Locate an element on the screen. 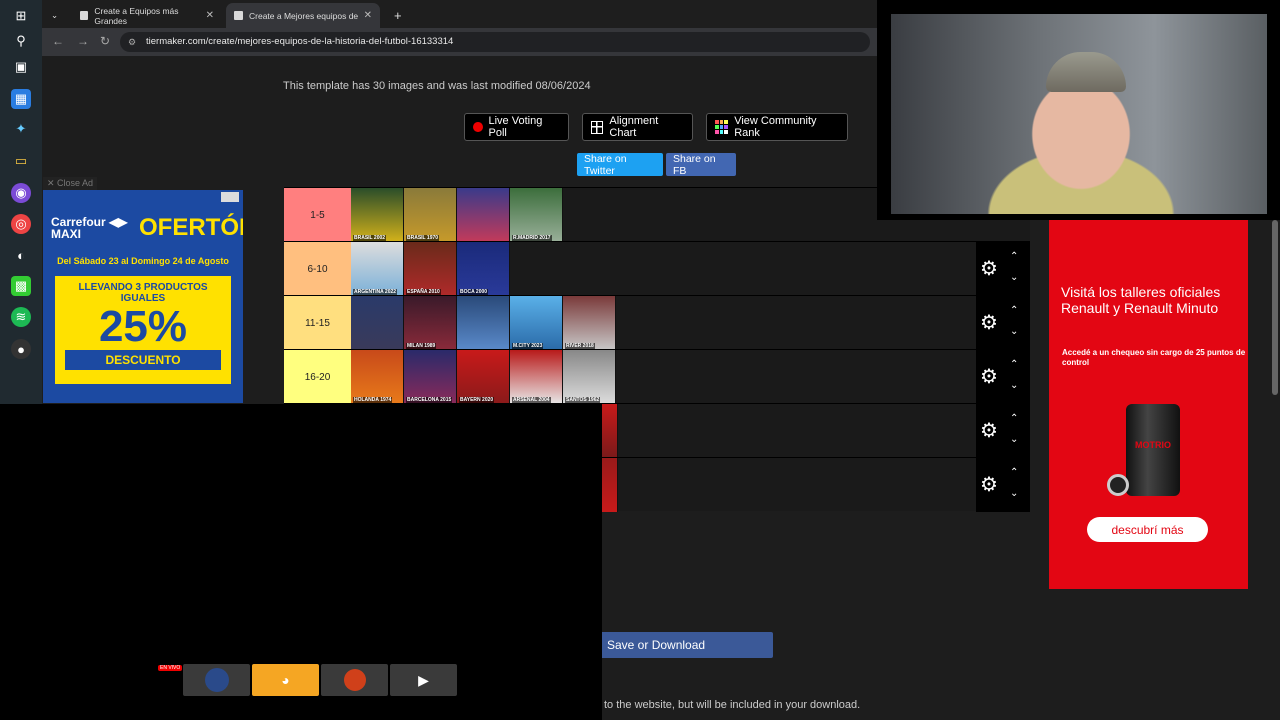 The width and height of the screenshot is (1280, 720). team-card: BAYERN 2020 is located at coordinates (483, 377).